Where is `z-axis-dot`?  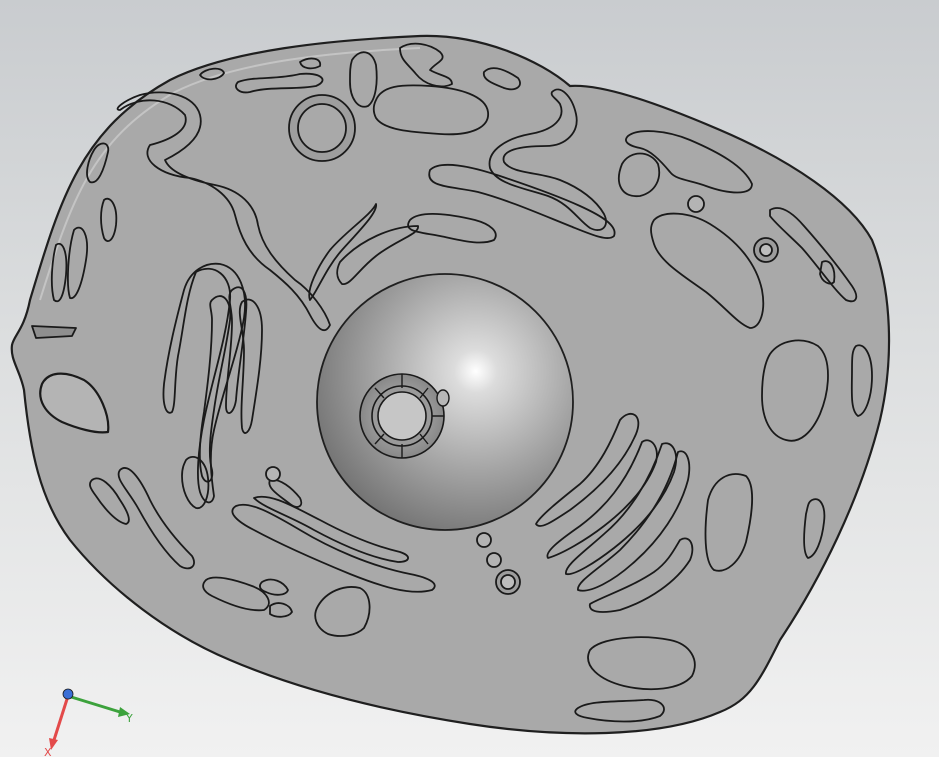
z-axis-dot is located at coordinates (68, 694).